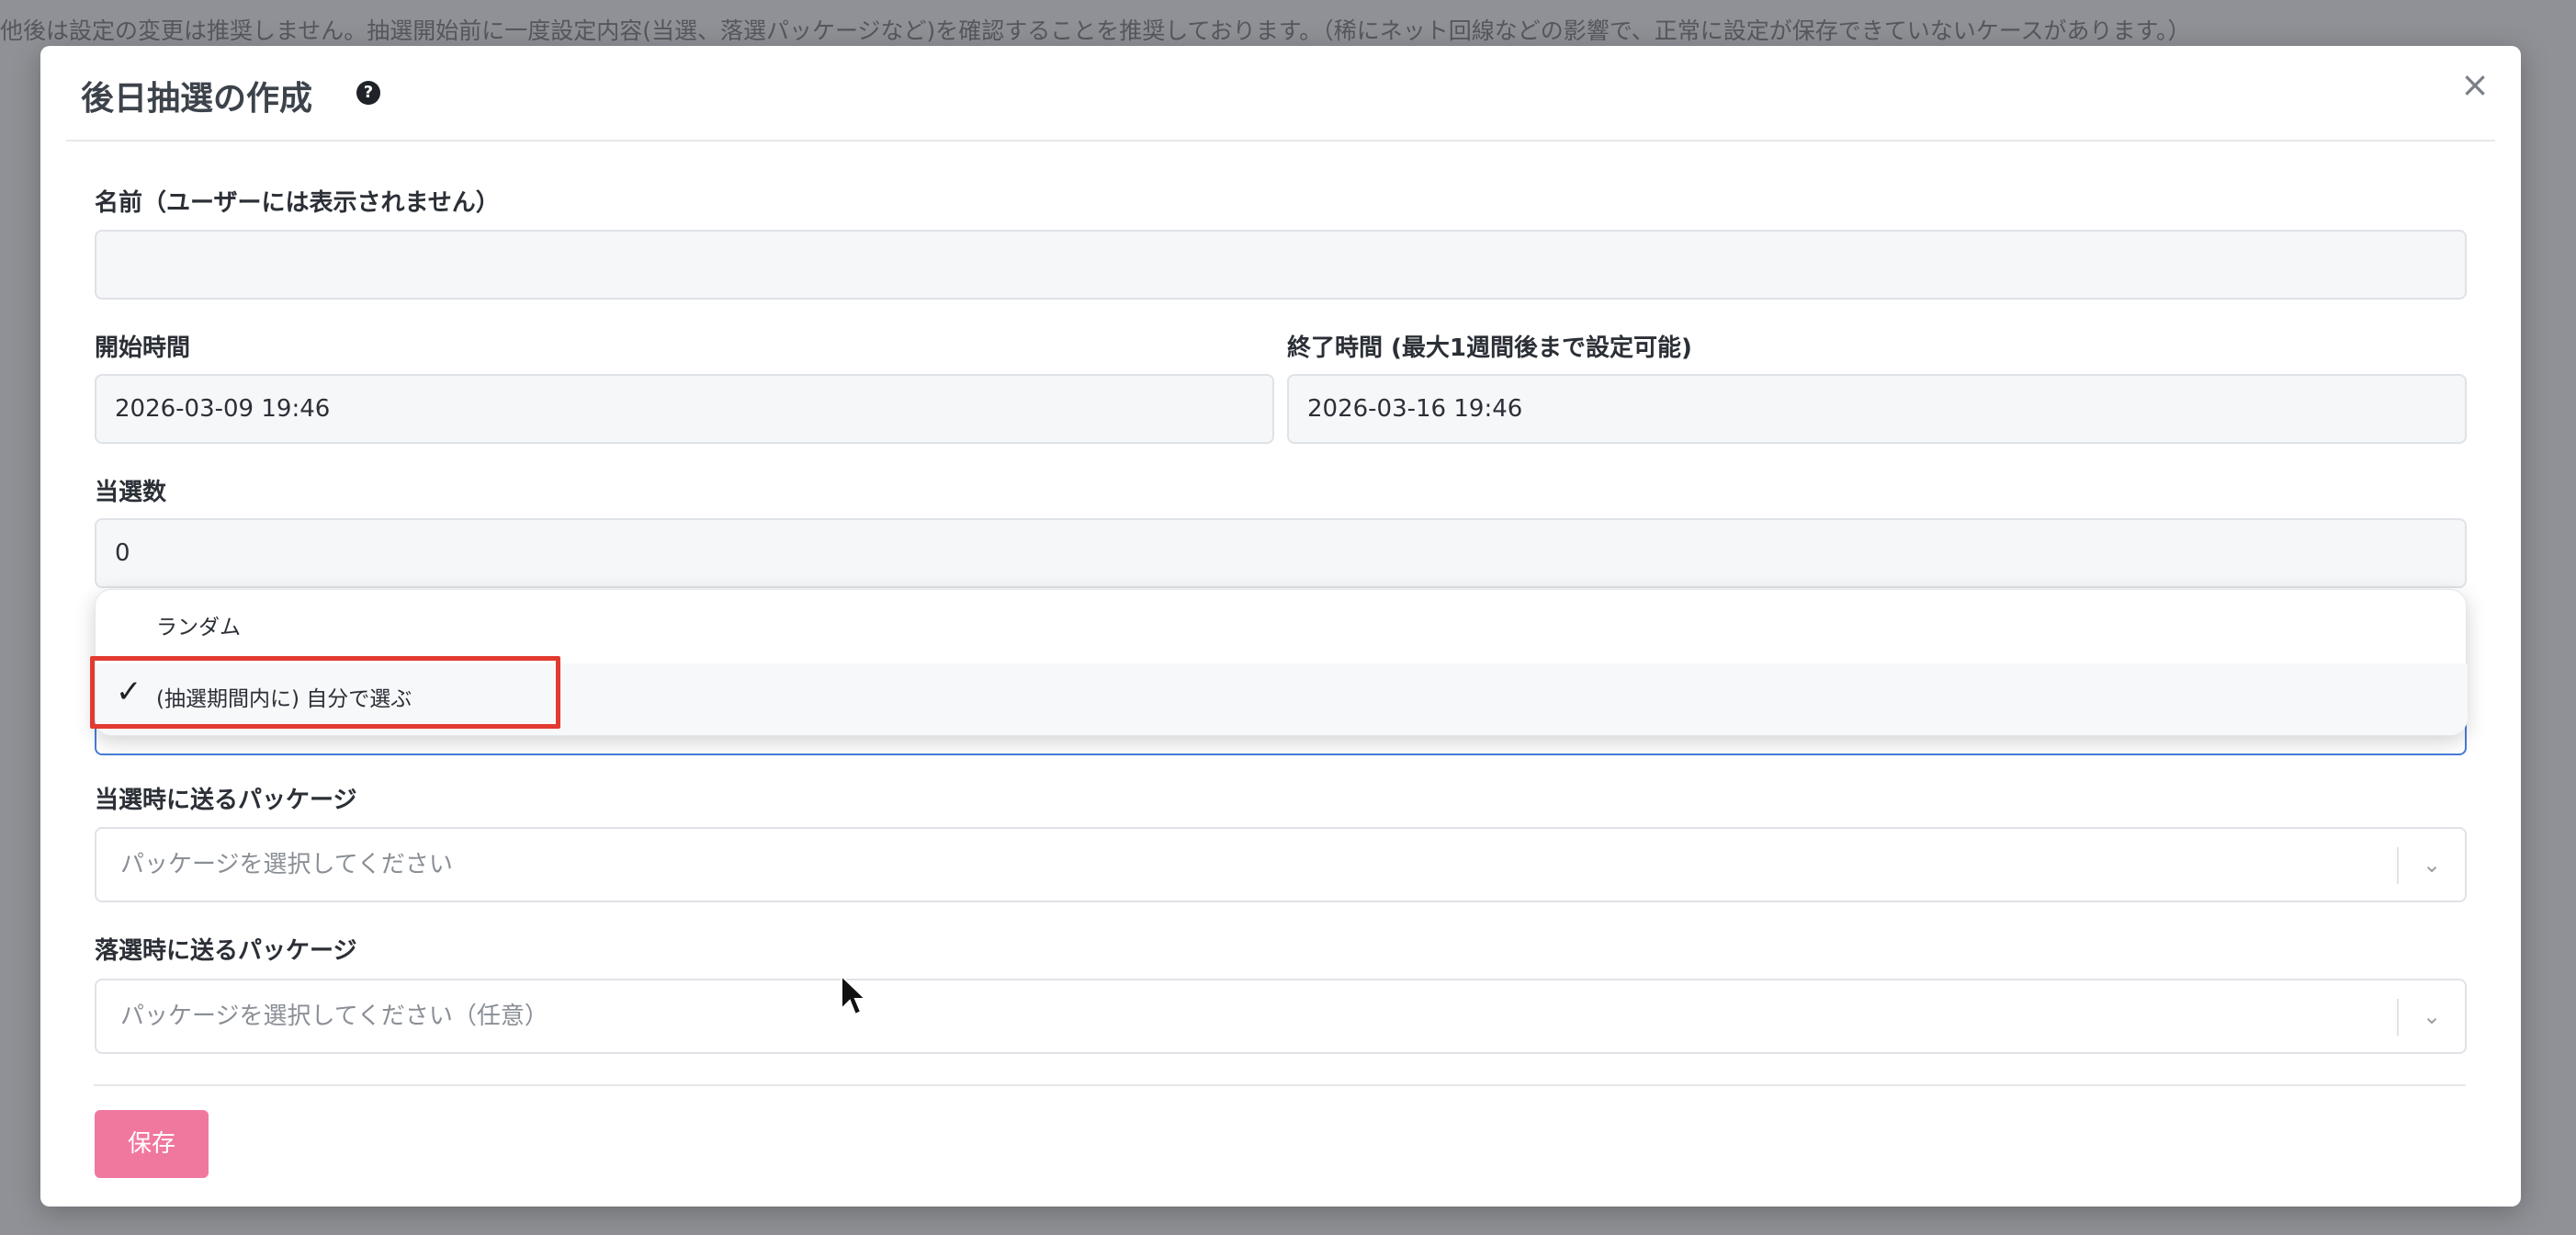  Describe the element at coordinates (1281, 265) in the screenshot. I see `name-input` at that location.